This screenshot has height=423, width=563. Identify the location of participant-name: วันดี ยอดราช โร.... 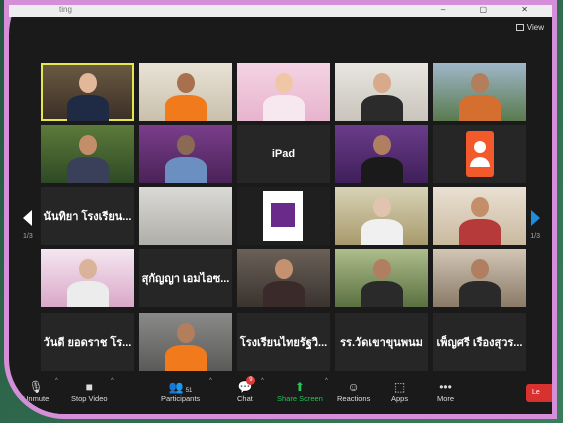
(87, 343).